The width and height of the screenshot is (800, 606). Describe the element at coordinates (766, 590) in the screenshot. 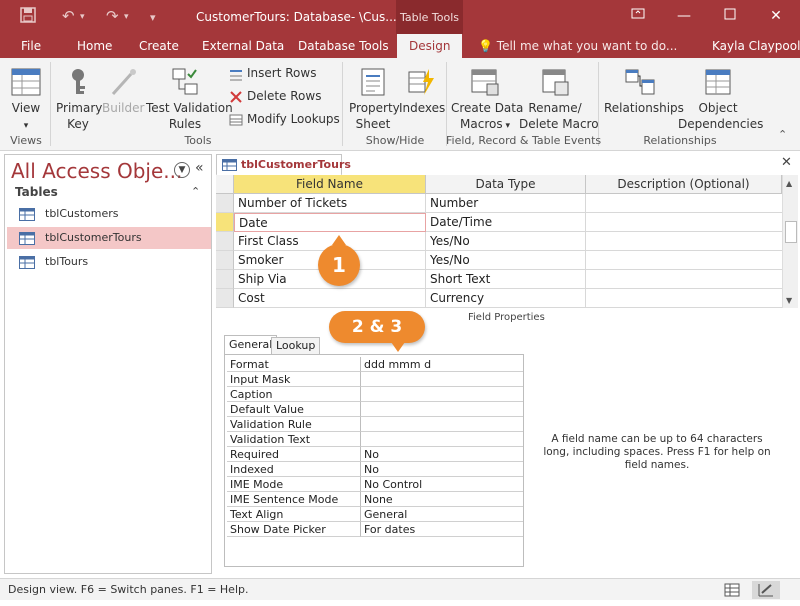

I see `design-view-icon` at that location.